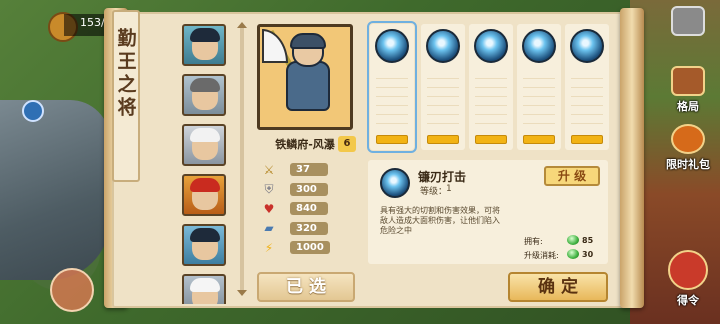 The image size is (720, 324). I want to click on map-water-area, so click(55, 190).